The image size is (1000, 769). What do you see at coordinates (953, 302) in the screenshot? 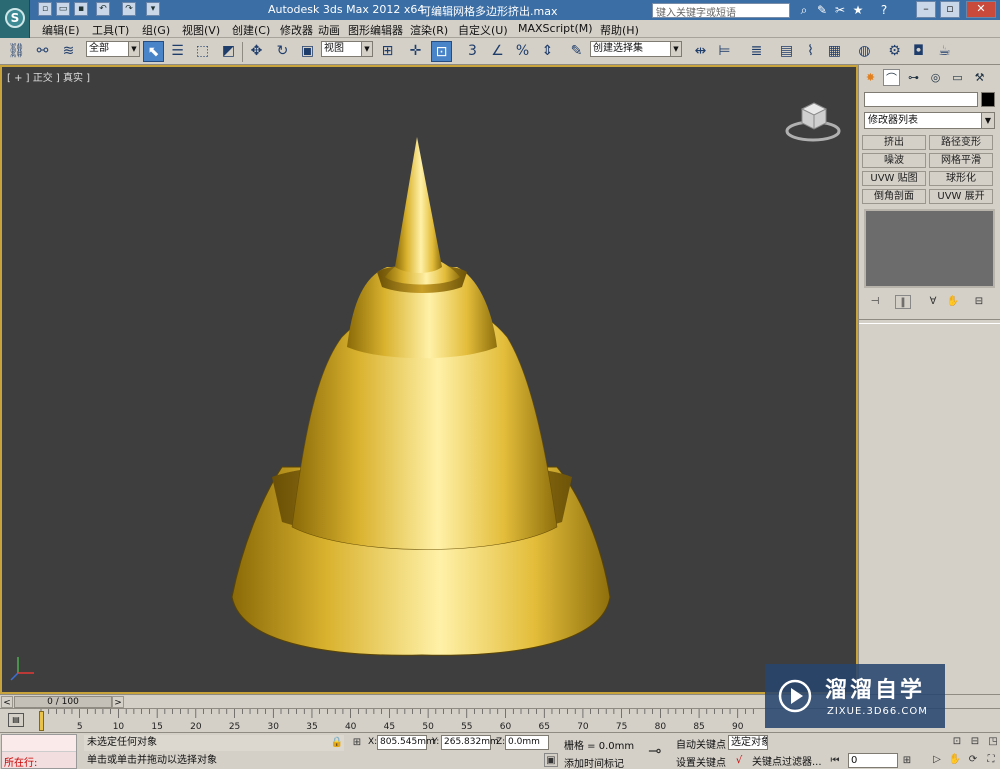
I see `remove-modifier-icon: ✋` at bounding box center [953, 302].